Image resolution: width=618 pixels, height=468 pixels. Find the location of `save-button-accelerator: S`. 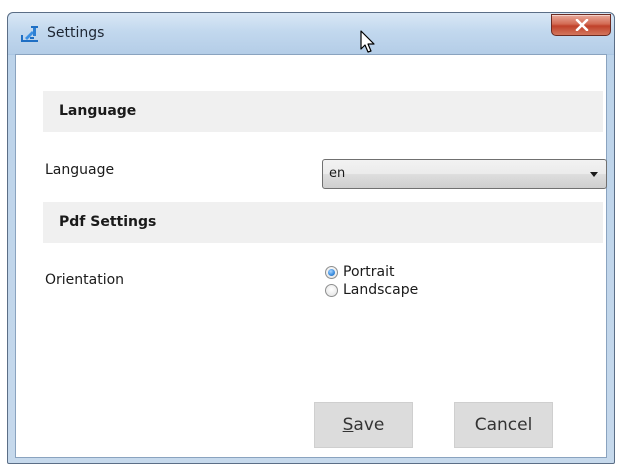

save-button-accelerator: S is located at coordinates (348, 425).